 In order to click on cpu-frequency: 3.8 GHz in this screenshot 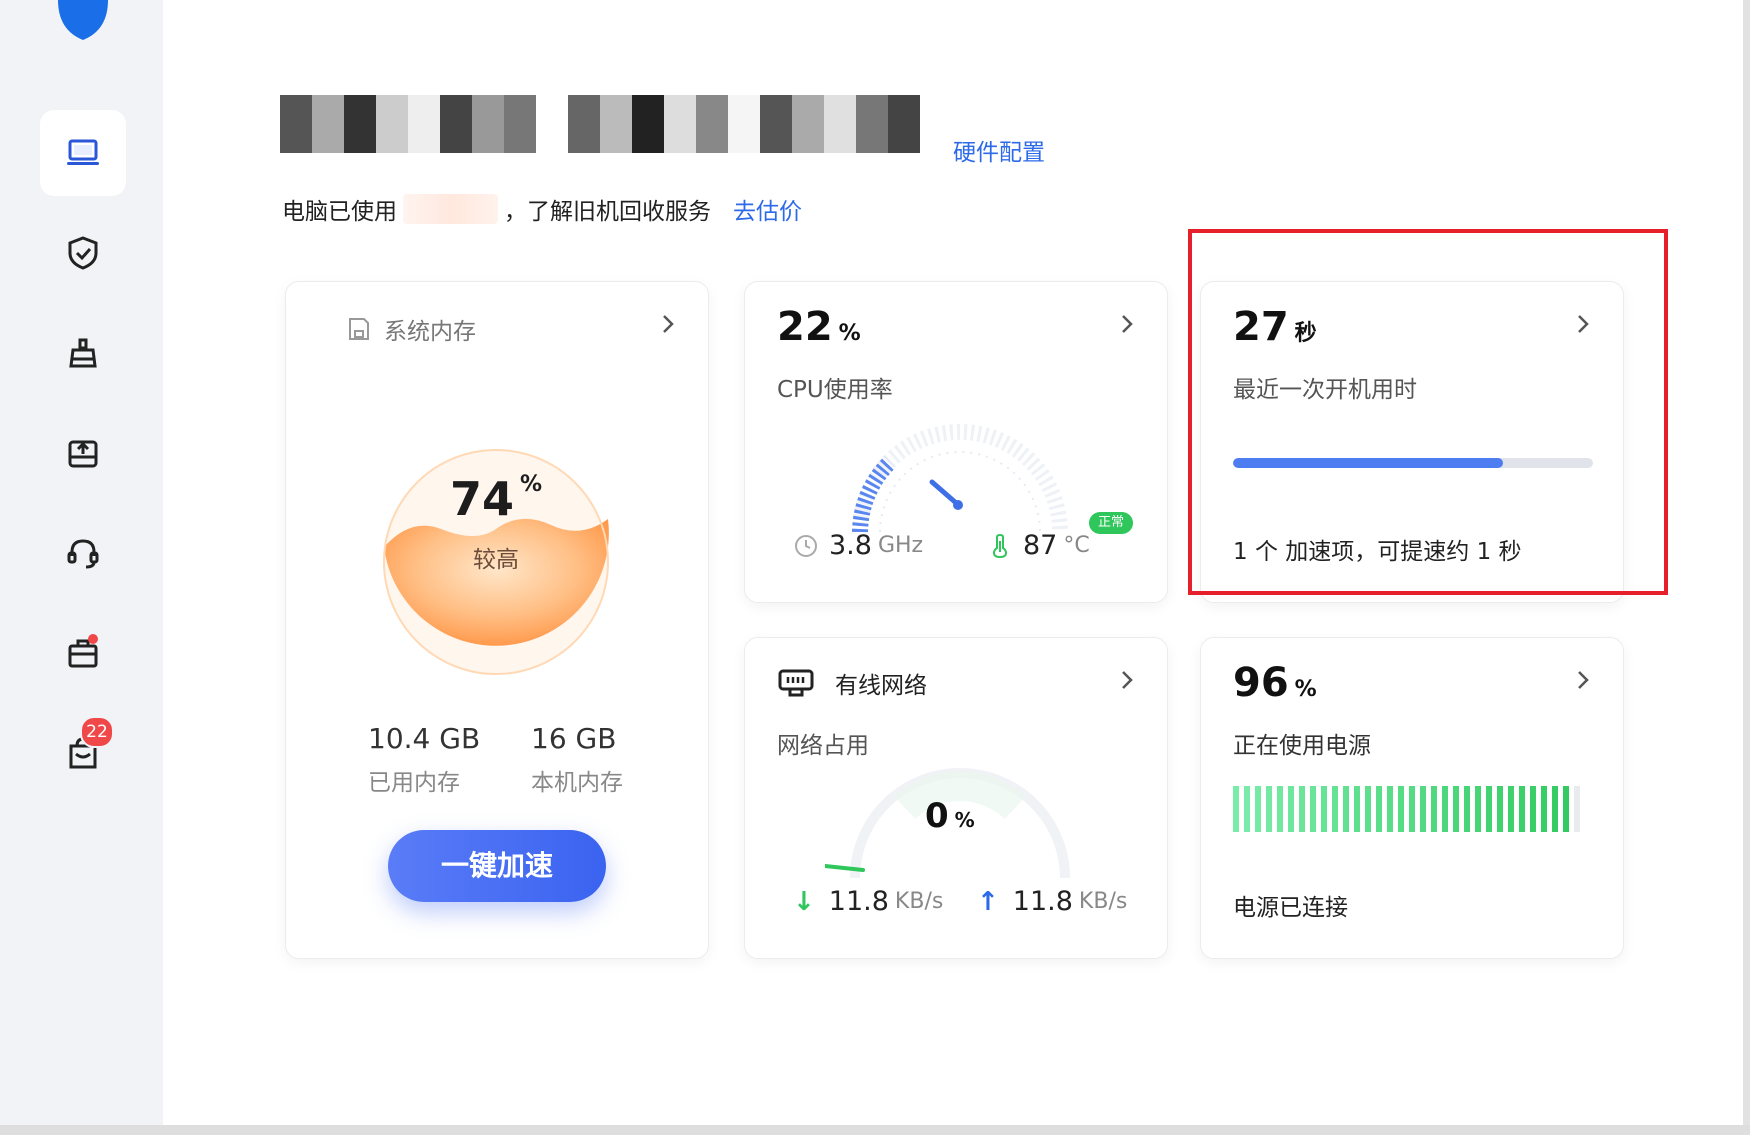, I will do `click(858, 545)`.